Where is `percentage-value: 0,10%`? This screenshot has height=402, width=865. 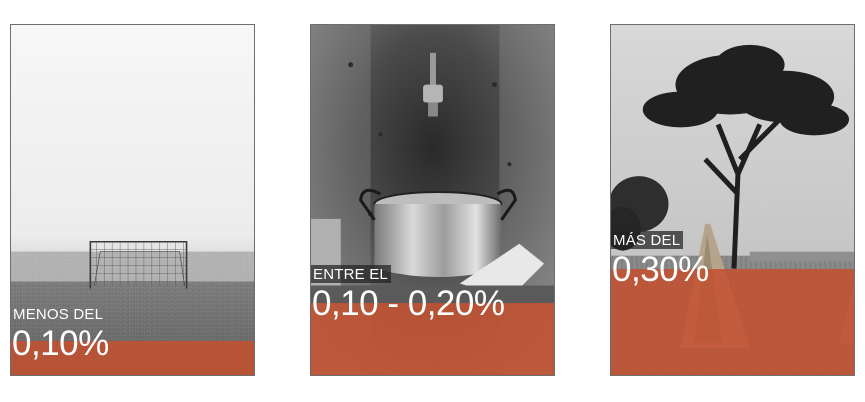 percentage-value: 0,10% is located at coordinates (60, 343).